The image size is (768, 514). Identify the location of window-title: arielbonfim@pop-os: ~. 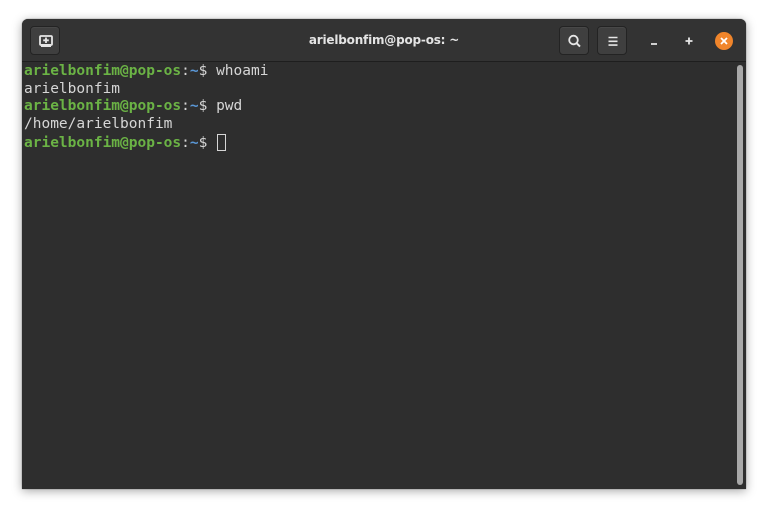
(384, 40).